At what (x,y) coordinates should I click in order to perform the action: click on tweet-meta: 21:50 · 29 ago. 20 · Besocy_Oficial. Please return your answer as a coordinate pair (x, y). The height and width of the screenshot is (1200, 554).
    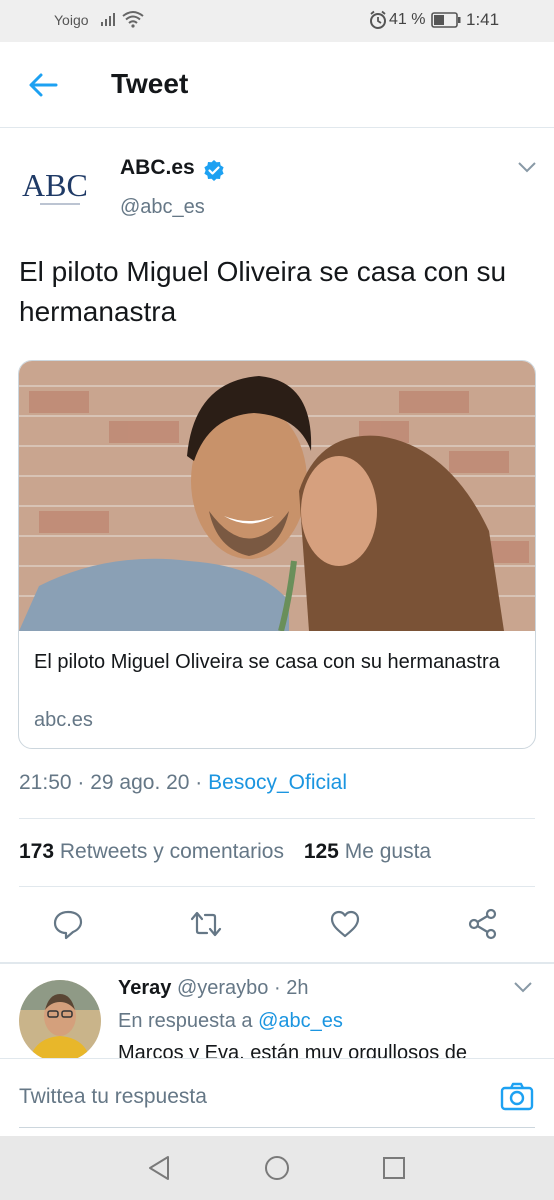
    Looking at the image, I should click on (183, 783).